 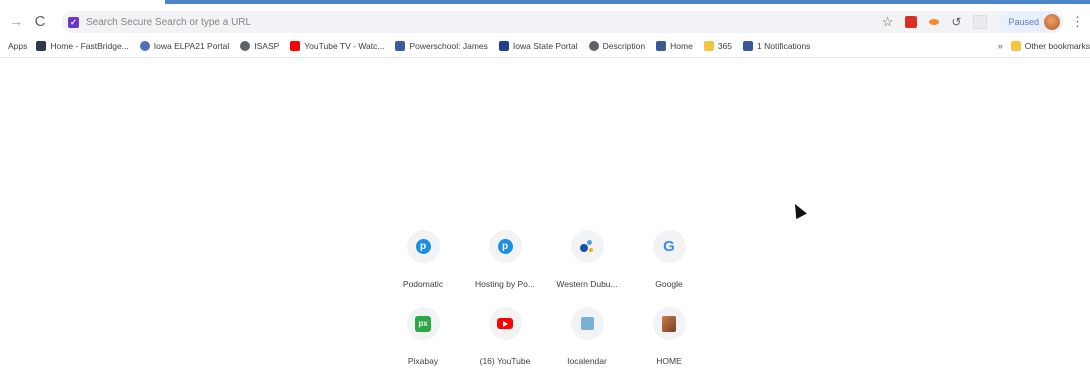 I want to click on extension-gray-icon, so click(x=980, y=22).